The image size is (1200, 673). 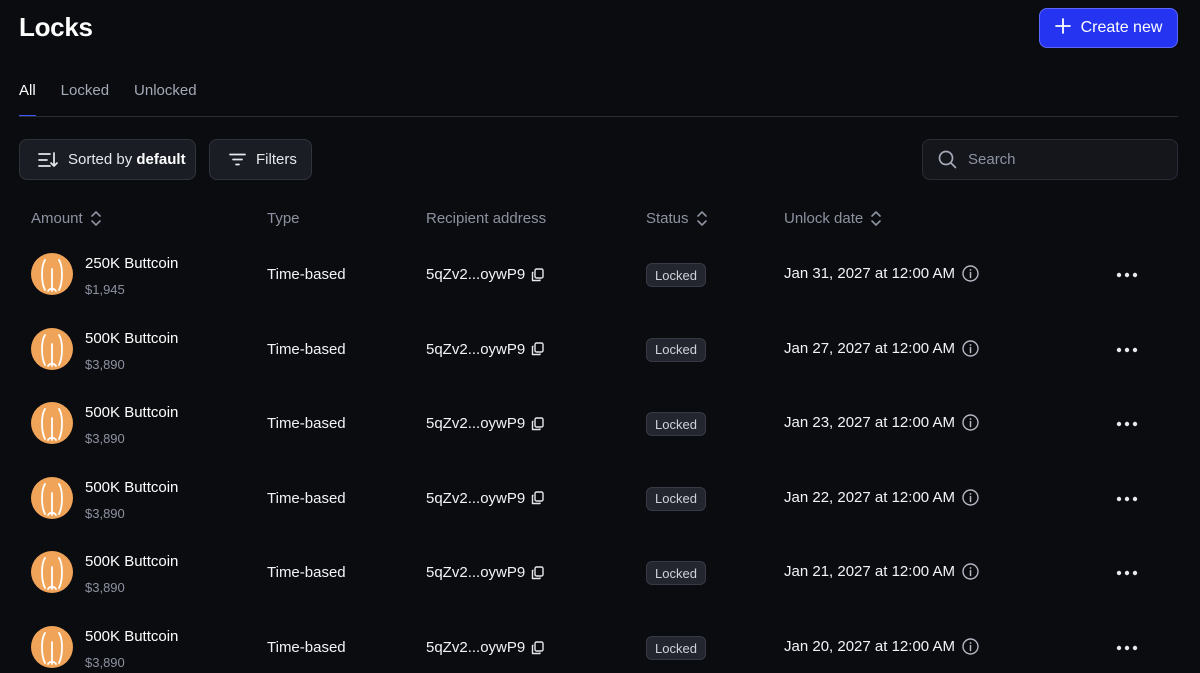 What do you see at coordinates (1062, 28) in the screenshot?
I see `plus-icon` at bounding box center [1062, 28].